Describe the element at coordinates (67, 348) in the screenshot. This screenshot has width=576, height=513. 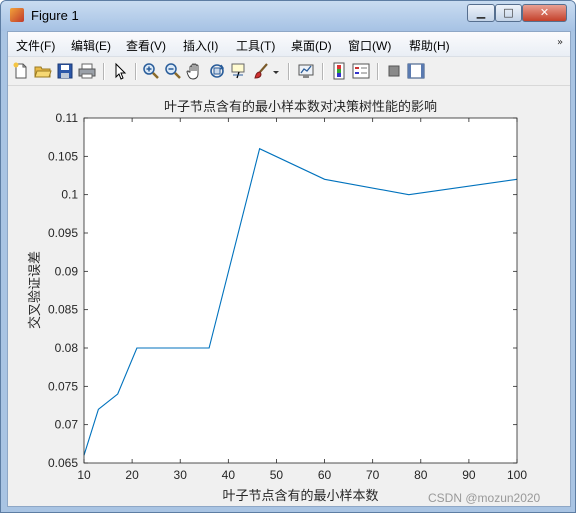
I see `y-tick-label: 0.08` at that location.